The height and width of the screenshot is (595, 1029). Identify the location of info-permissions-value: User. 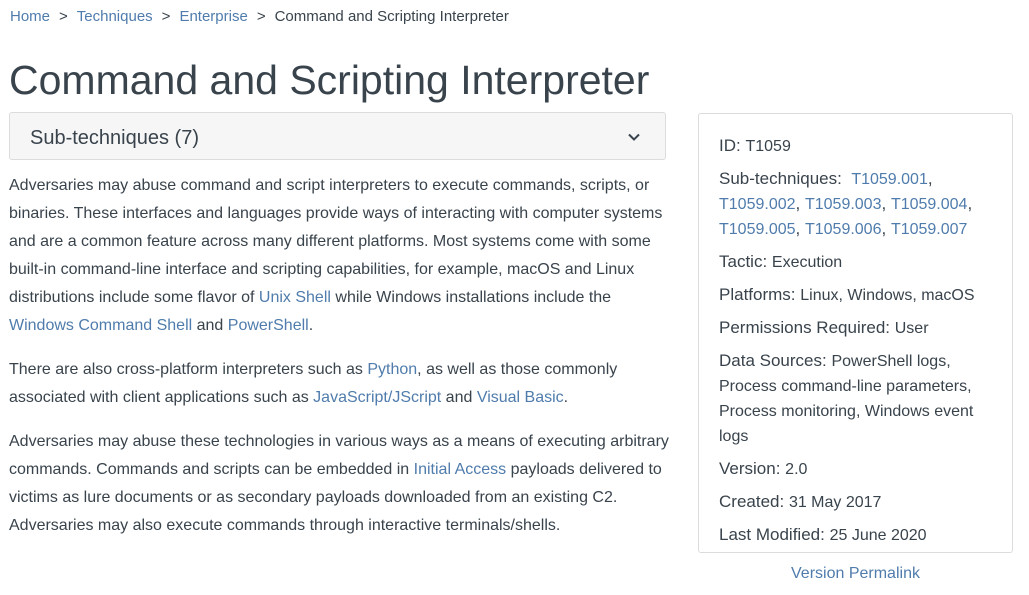
(911, 328).